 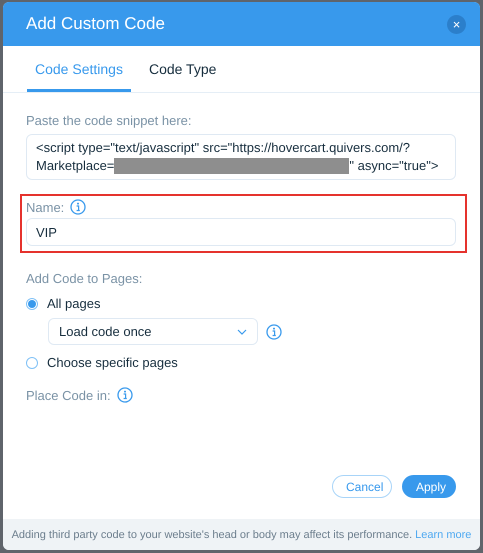 What do you see at coordinates (212, 534) in the screenshot?
I see `footer-text: Adding third party code to your website's head or body may affect its performance.` at bounding box center [212, 534].